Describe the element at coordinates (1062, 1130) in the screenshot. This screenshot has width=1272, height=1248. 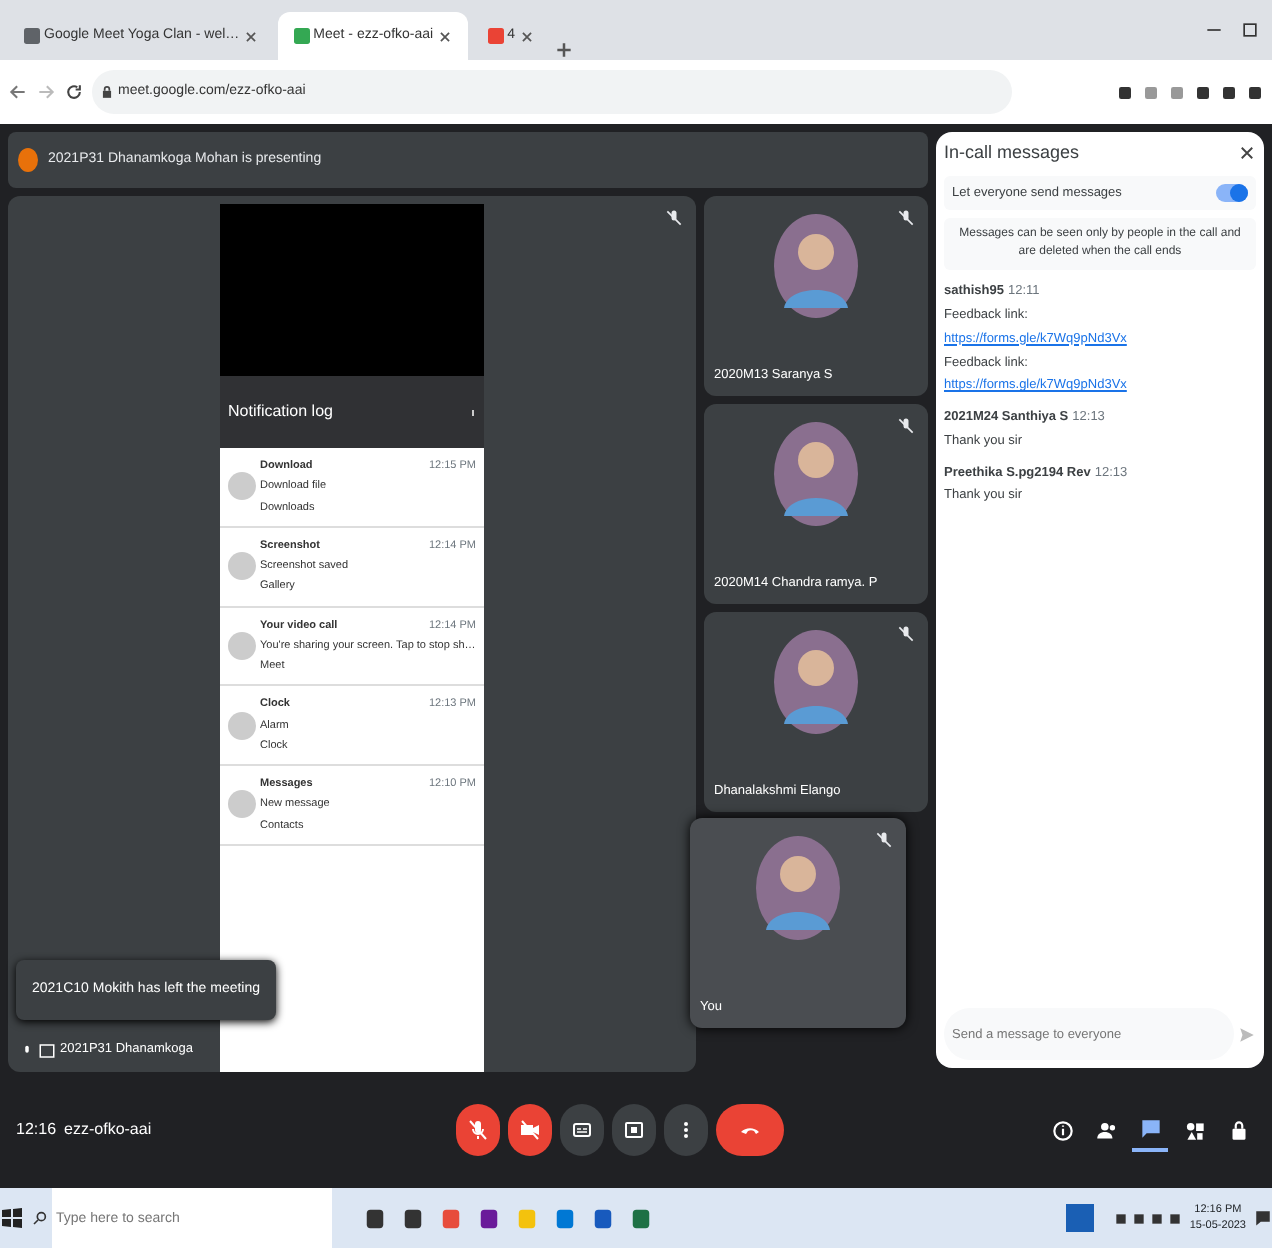
I see `info-icon` at that location.